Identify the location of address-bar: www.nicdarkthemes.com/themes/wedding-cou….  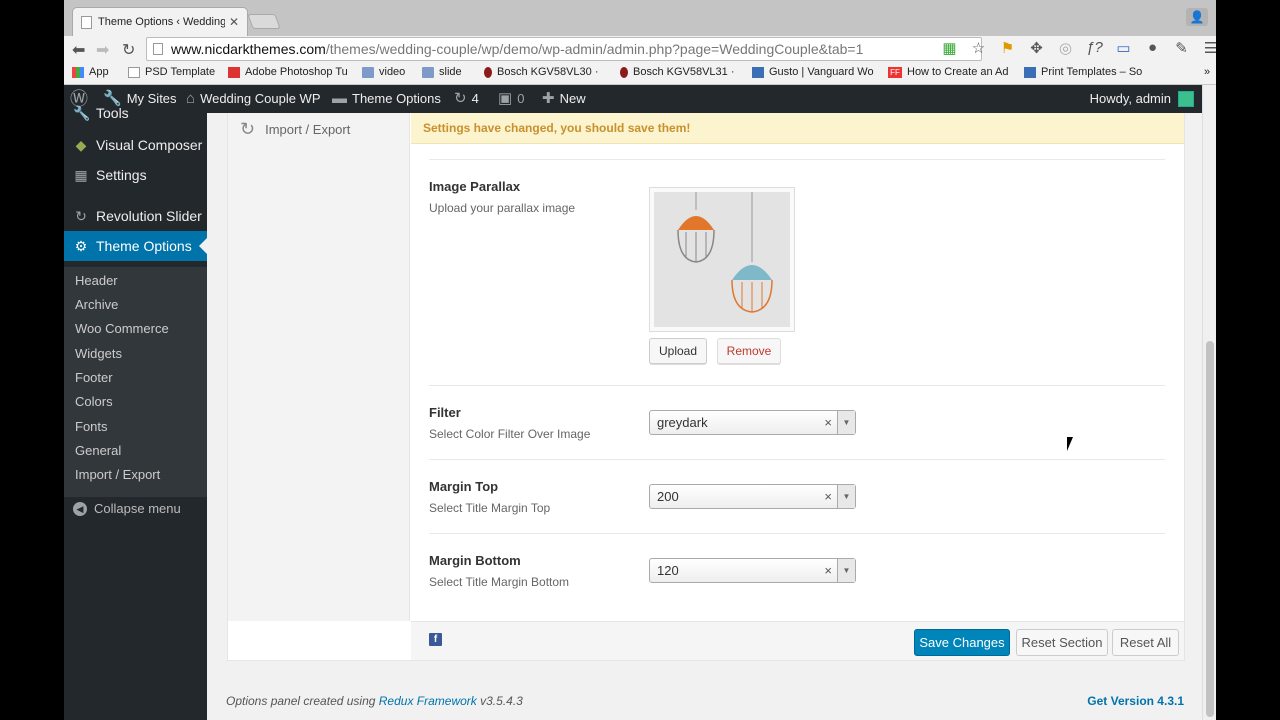
(564, 49).